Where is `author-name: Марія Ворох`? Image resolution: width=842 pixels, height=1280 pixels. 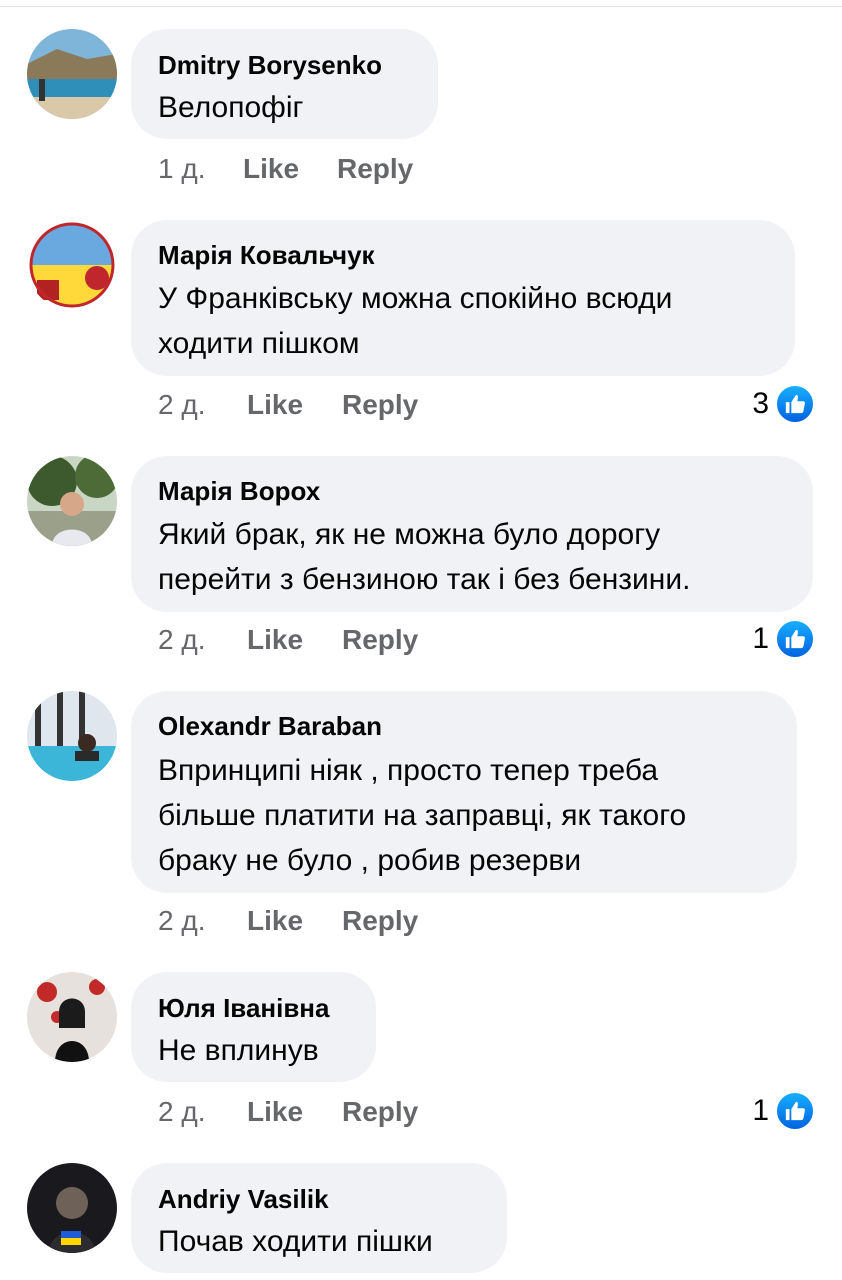
author-name: Марія Ворох is located at coordinates (239, 491).